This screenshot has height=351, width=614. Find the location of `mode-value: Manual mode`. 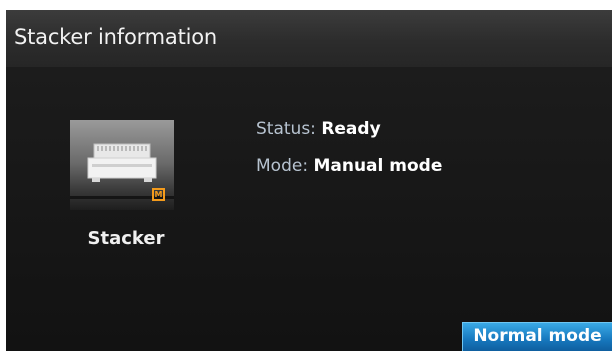

mode-value: Manual mode is located at coordinates (378, 166).